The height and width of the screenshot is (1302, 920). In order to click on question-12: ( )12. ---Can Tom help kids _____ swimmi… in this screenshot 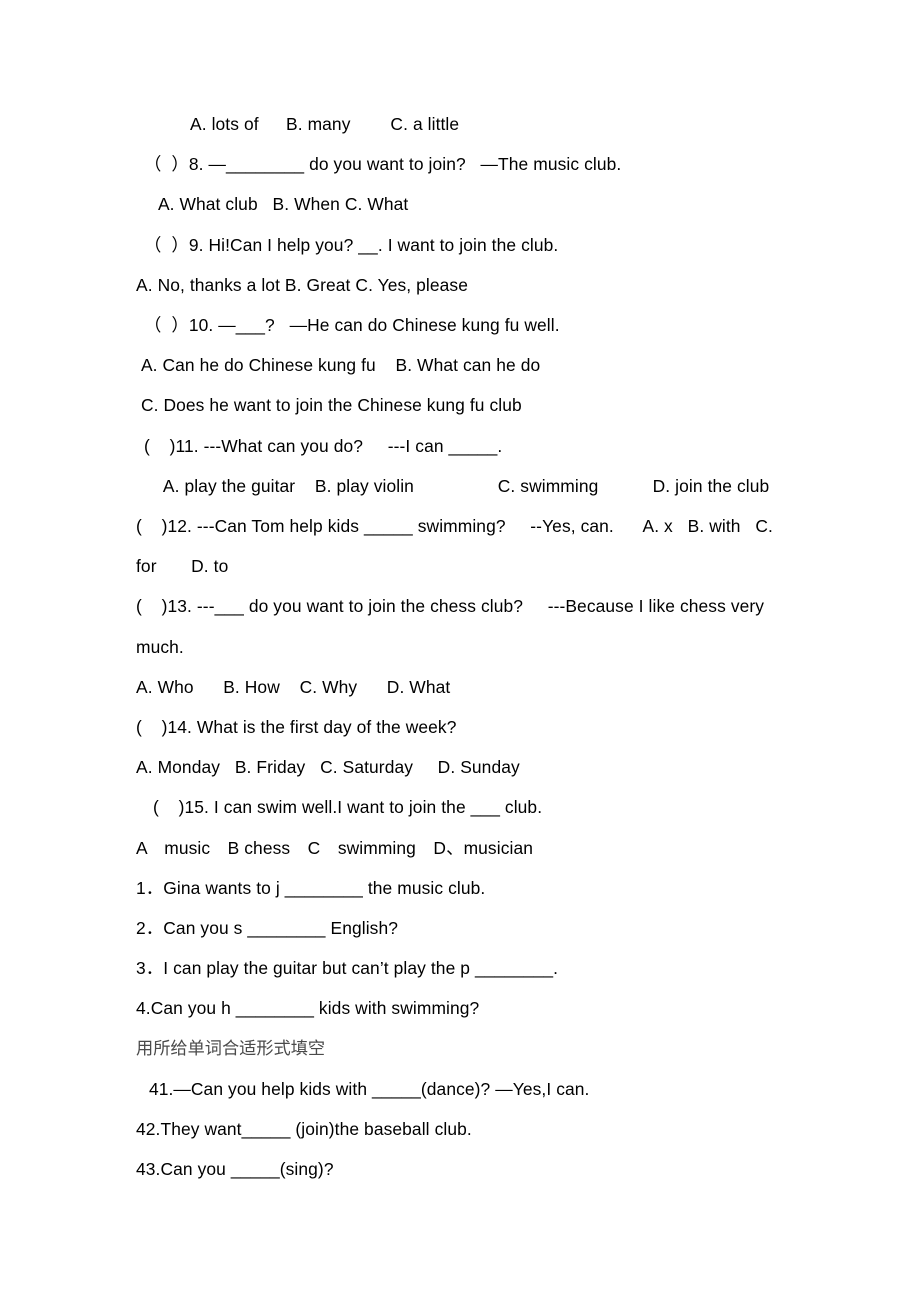, I will do `click(457, 546)`.